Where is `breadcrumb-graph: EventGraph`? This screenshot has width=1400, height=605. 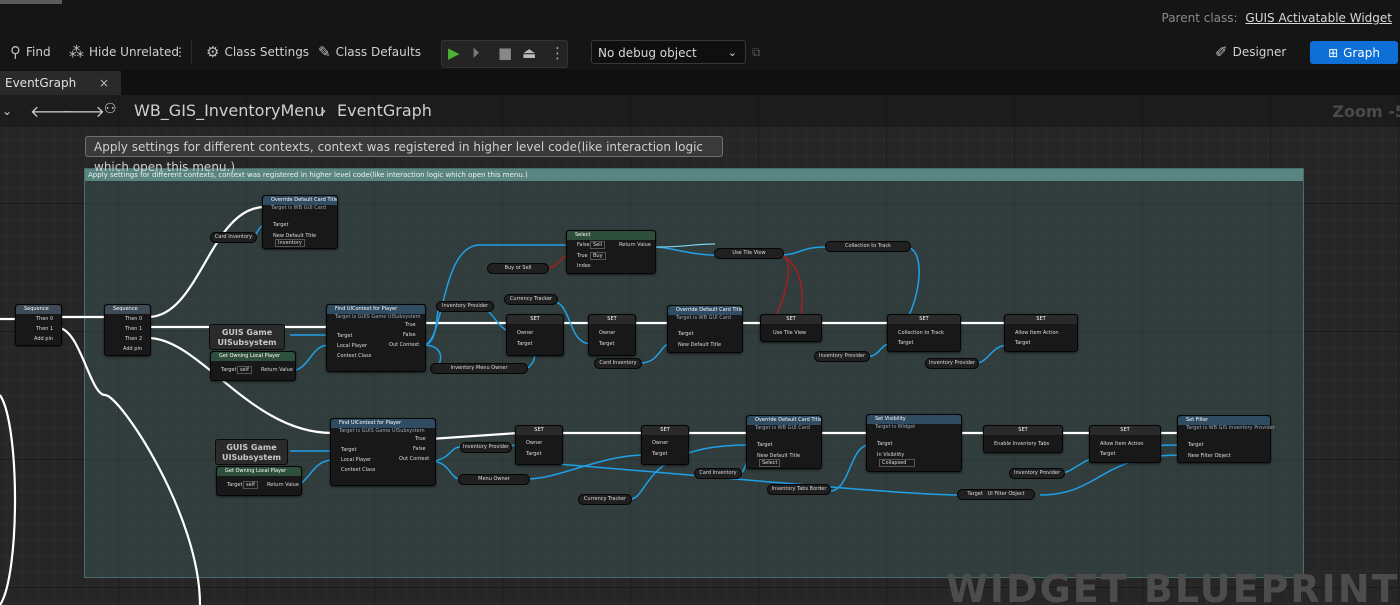 breadcrumb-graph: EventGraph is located at coordinates (384, 110).